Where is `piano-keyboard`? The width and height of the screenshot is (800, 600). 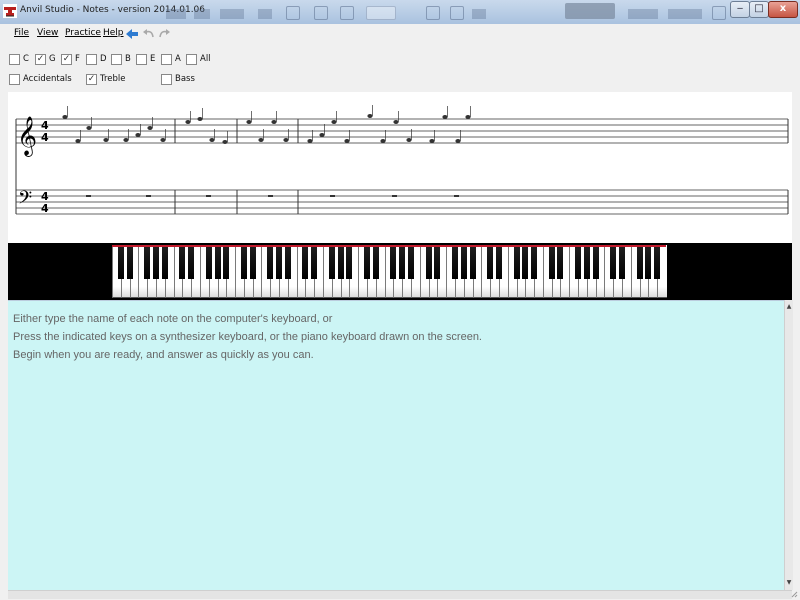
piano-keyboard is located at coordinates (389, 271).